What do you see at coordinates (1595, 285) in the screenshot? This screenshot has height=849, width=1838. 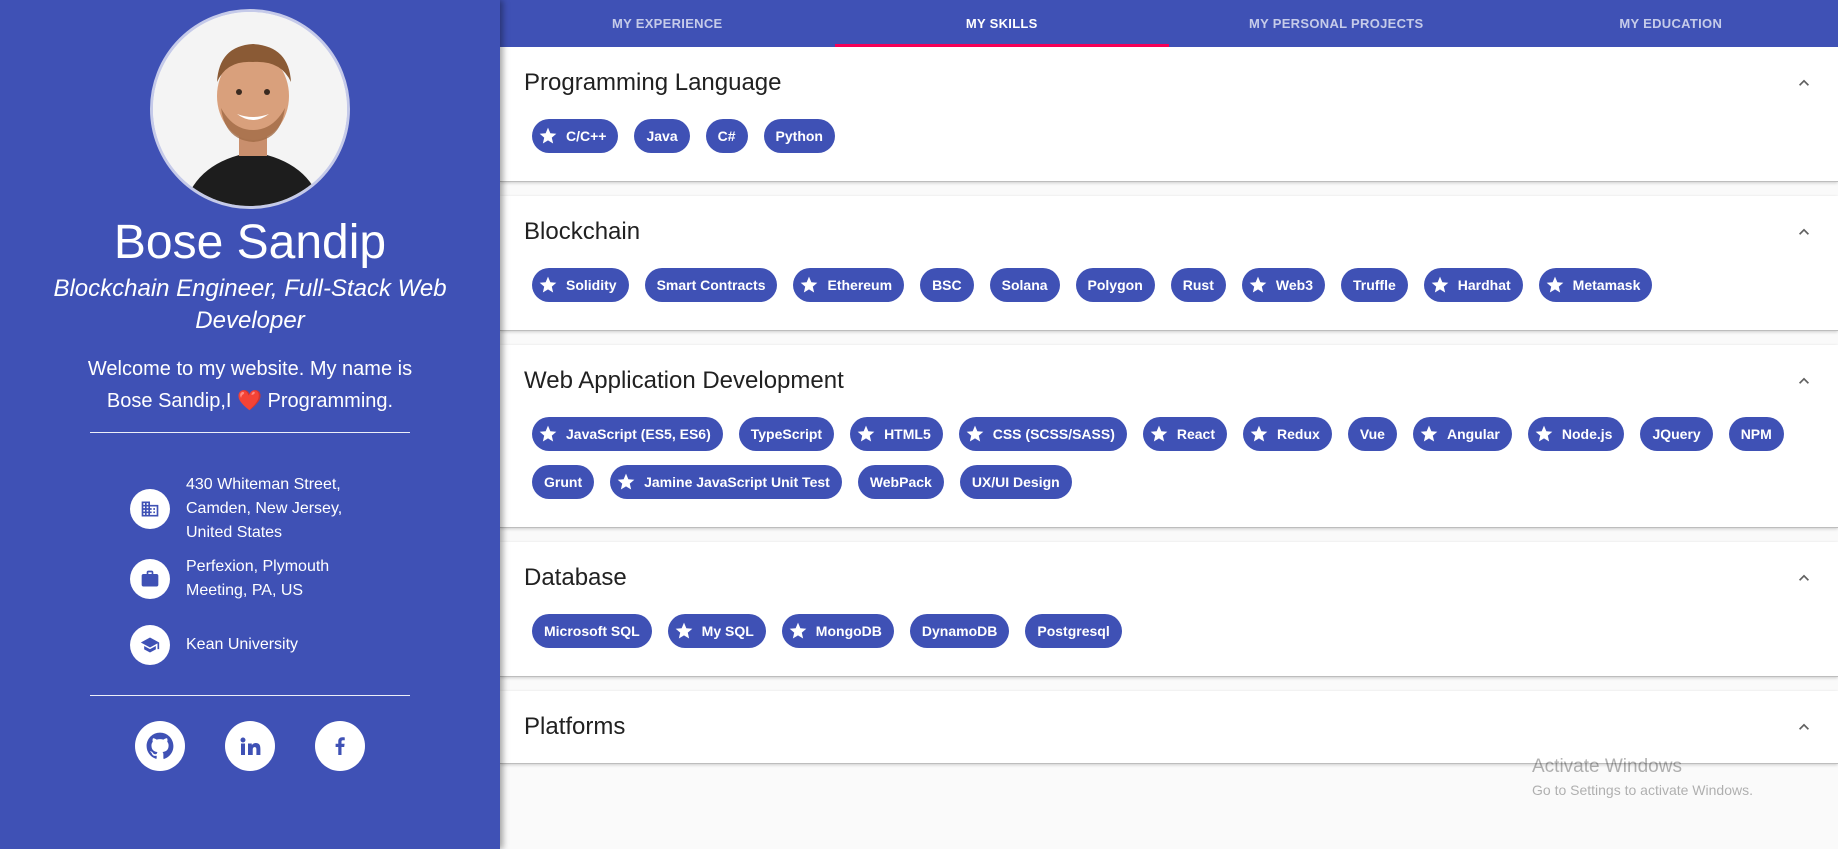 I see `skill-chip: Metamask` at bounding box center [1595, 285].